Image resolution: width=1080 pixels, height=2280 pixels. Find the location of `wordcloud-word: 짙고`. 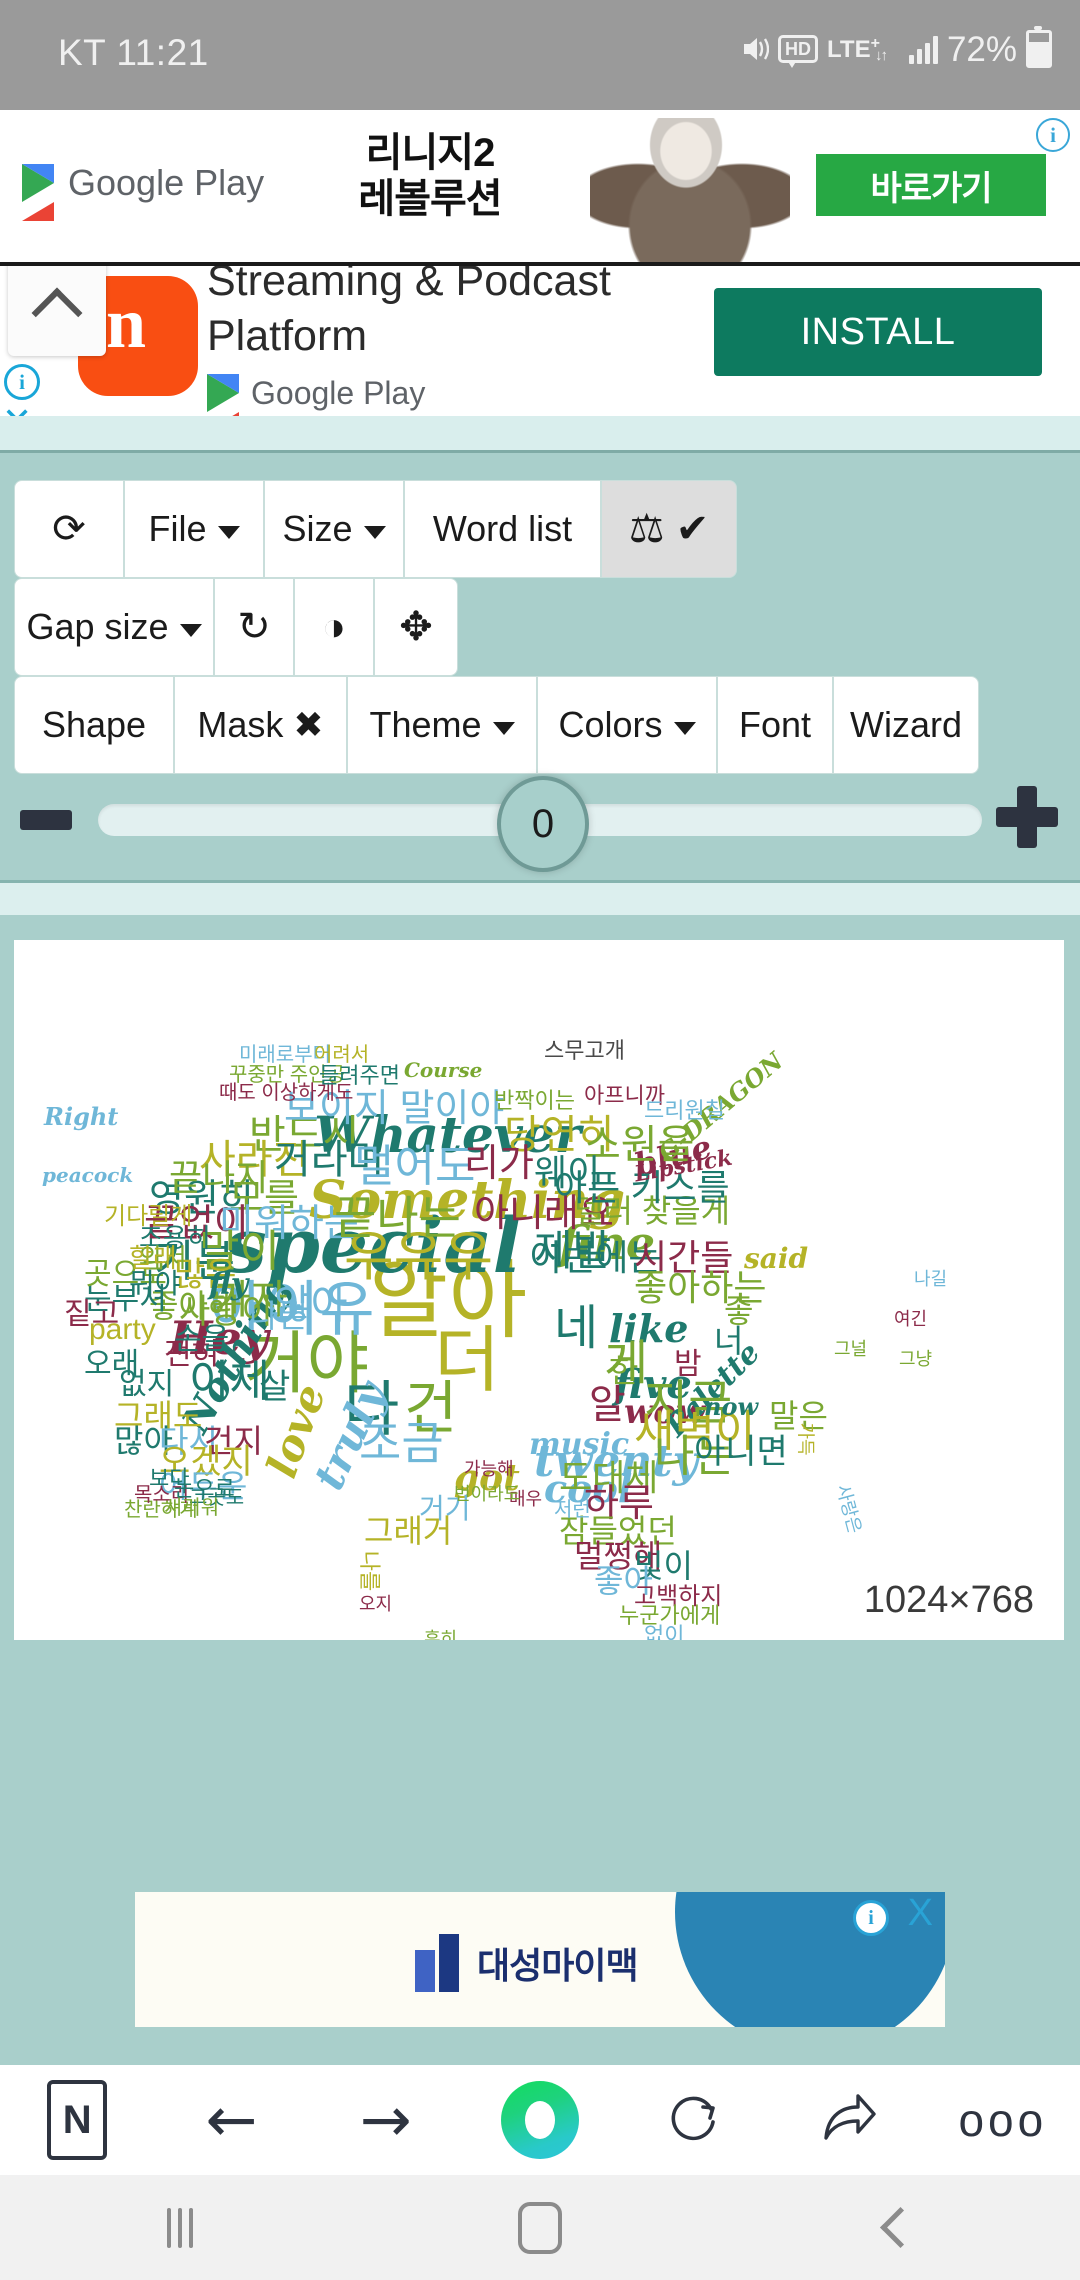

wordcloud-word: 짙고 is located at coordinates (92, 1314).